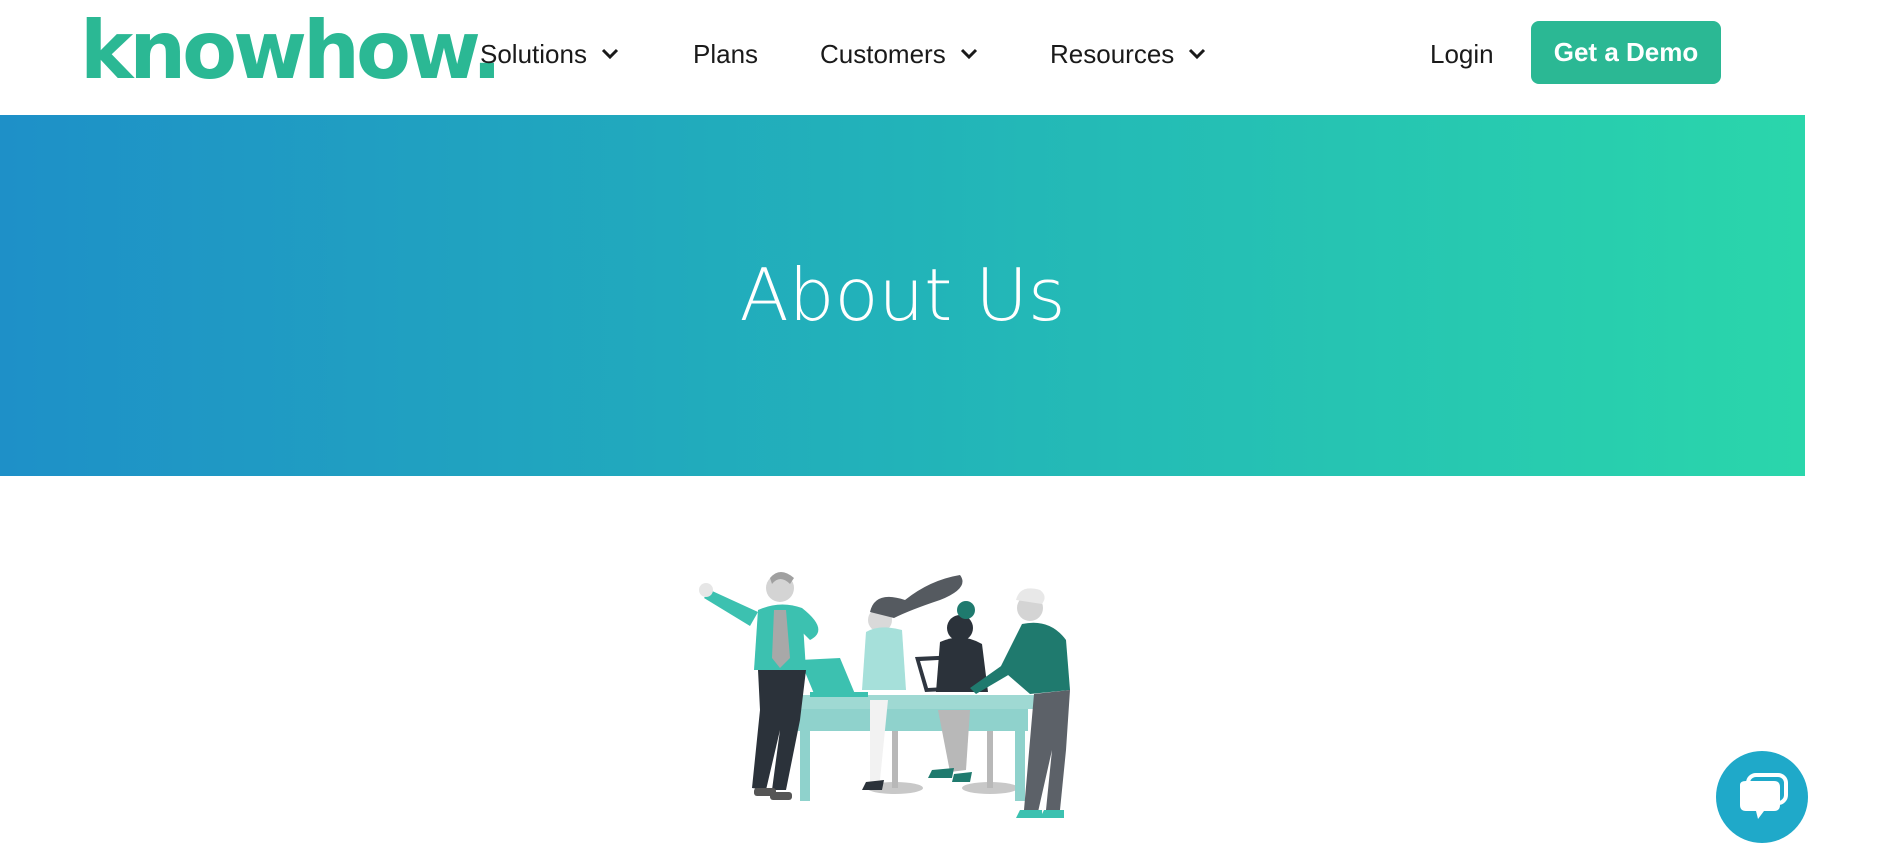 The width and height of the screenshot is (1879, 849). I want to click on get-demo-button: Get a Demo, so click(1626, 52).